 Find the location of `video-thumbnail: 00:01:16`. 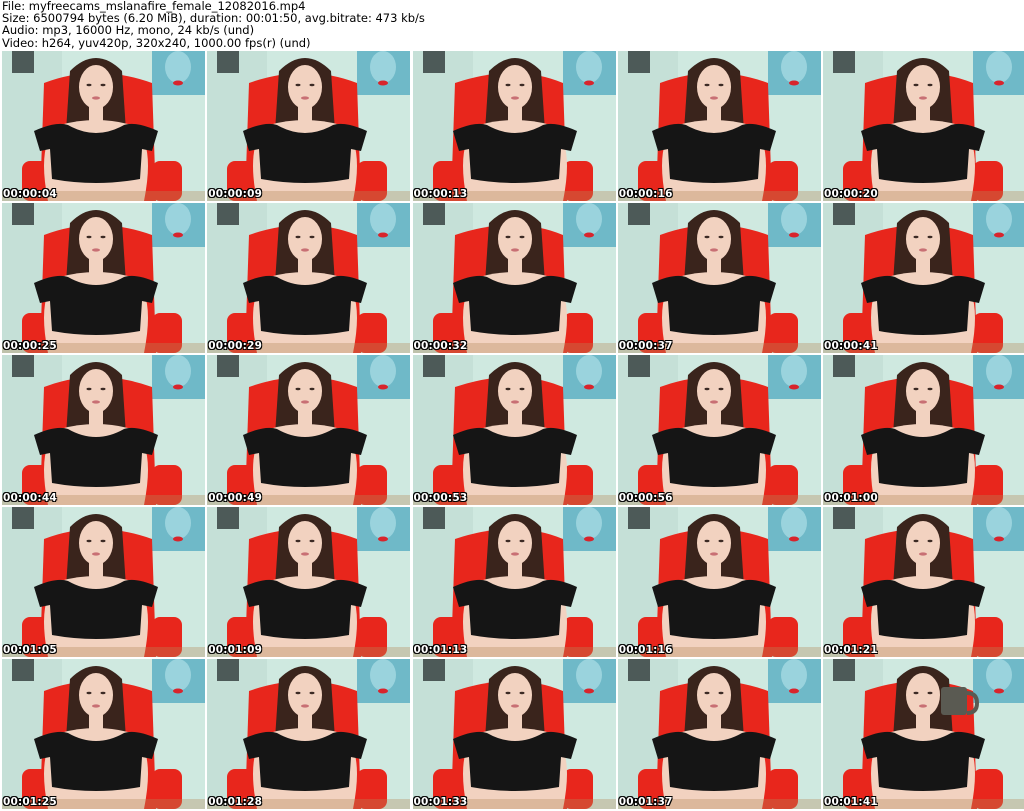

video-thumbnail: 00:01:16 is located at coordinates (719, 582).